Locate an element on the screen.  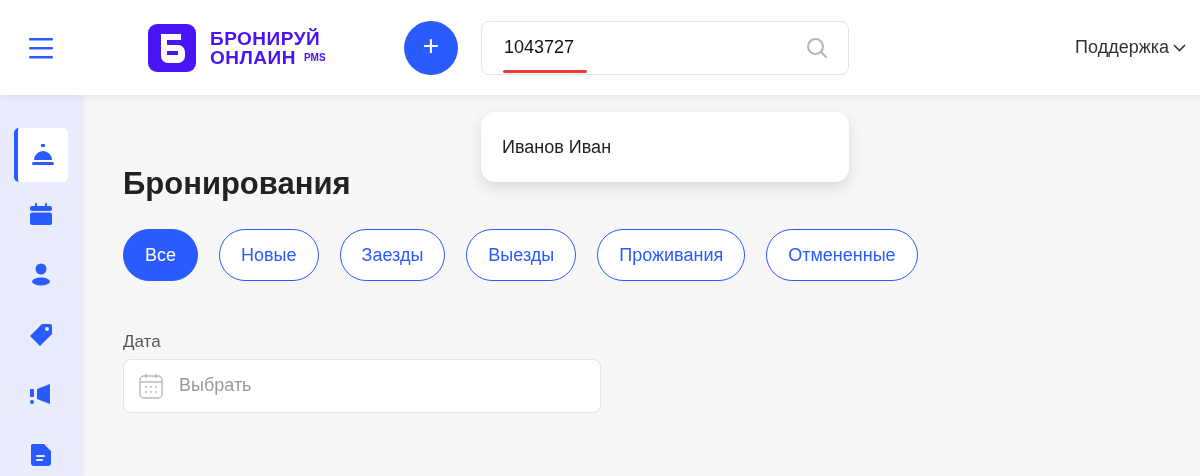
filter-tab: Заезды is located at coordinates (392, 255).